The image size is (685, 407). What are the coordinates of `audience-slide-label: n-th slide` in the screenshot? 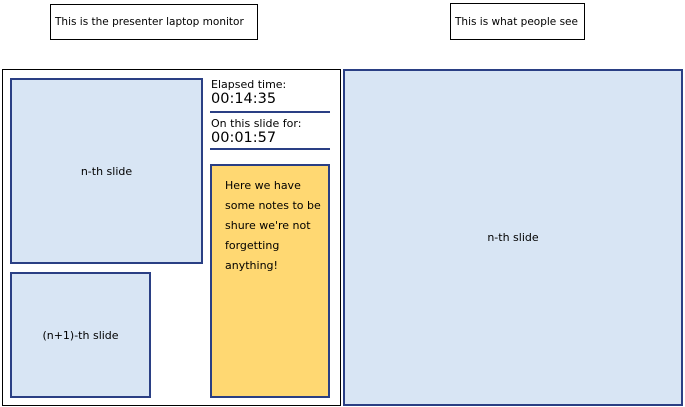 It's located at (513, 237).